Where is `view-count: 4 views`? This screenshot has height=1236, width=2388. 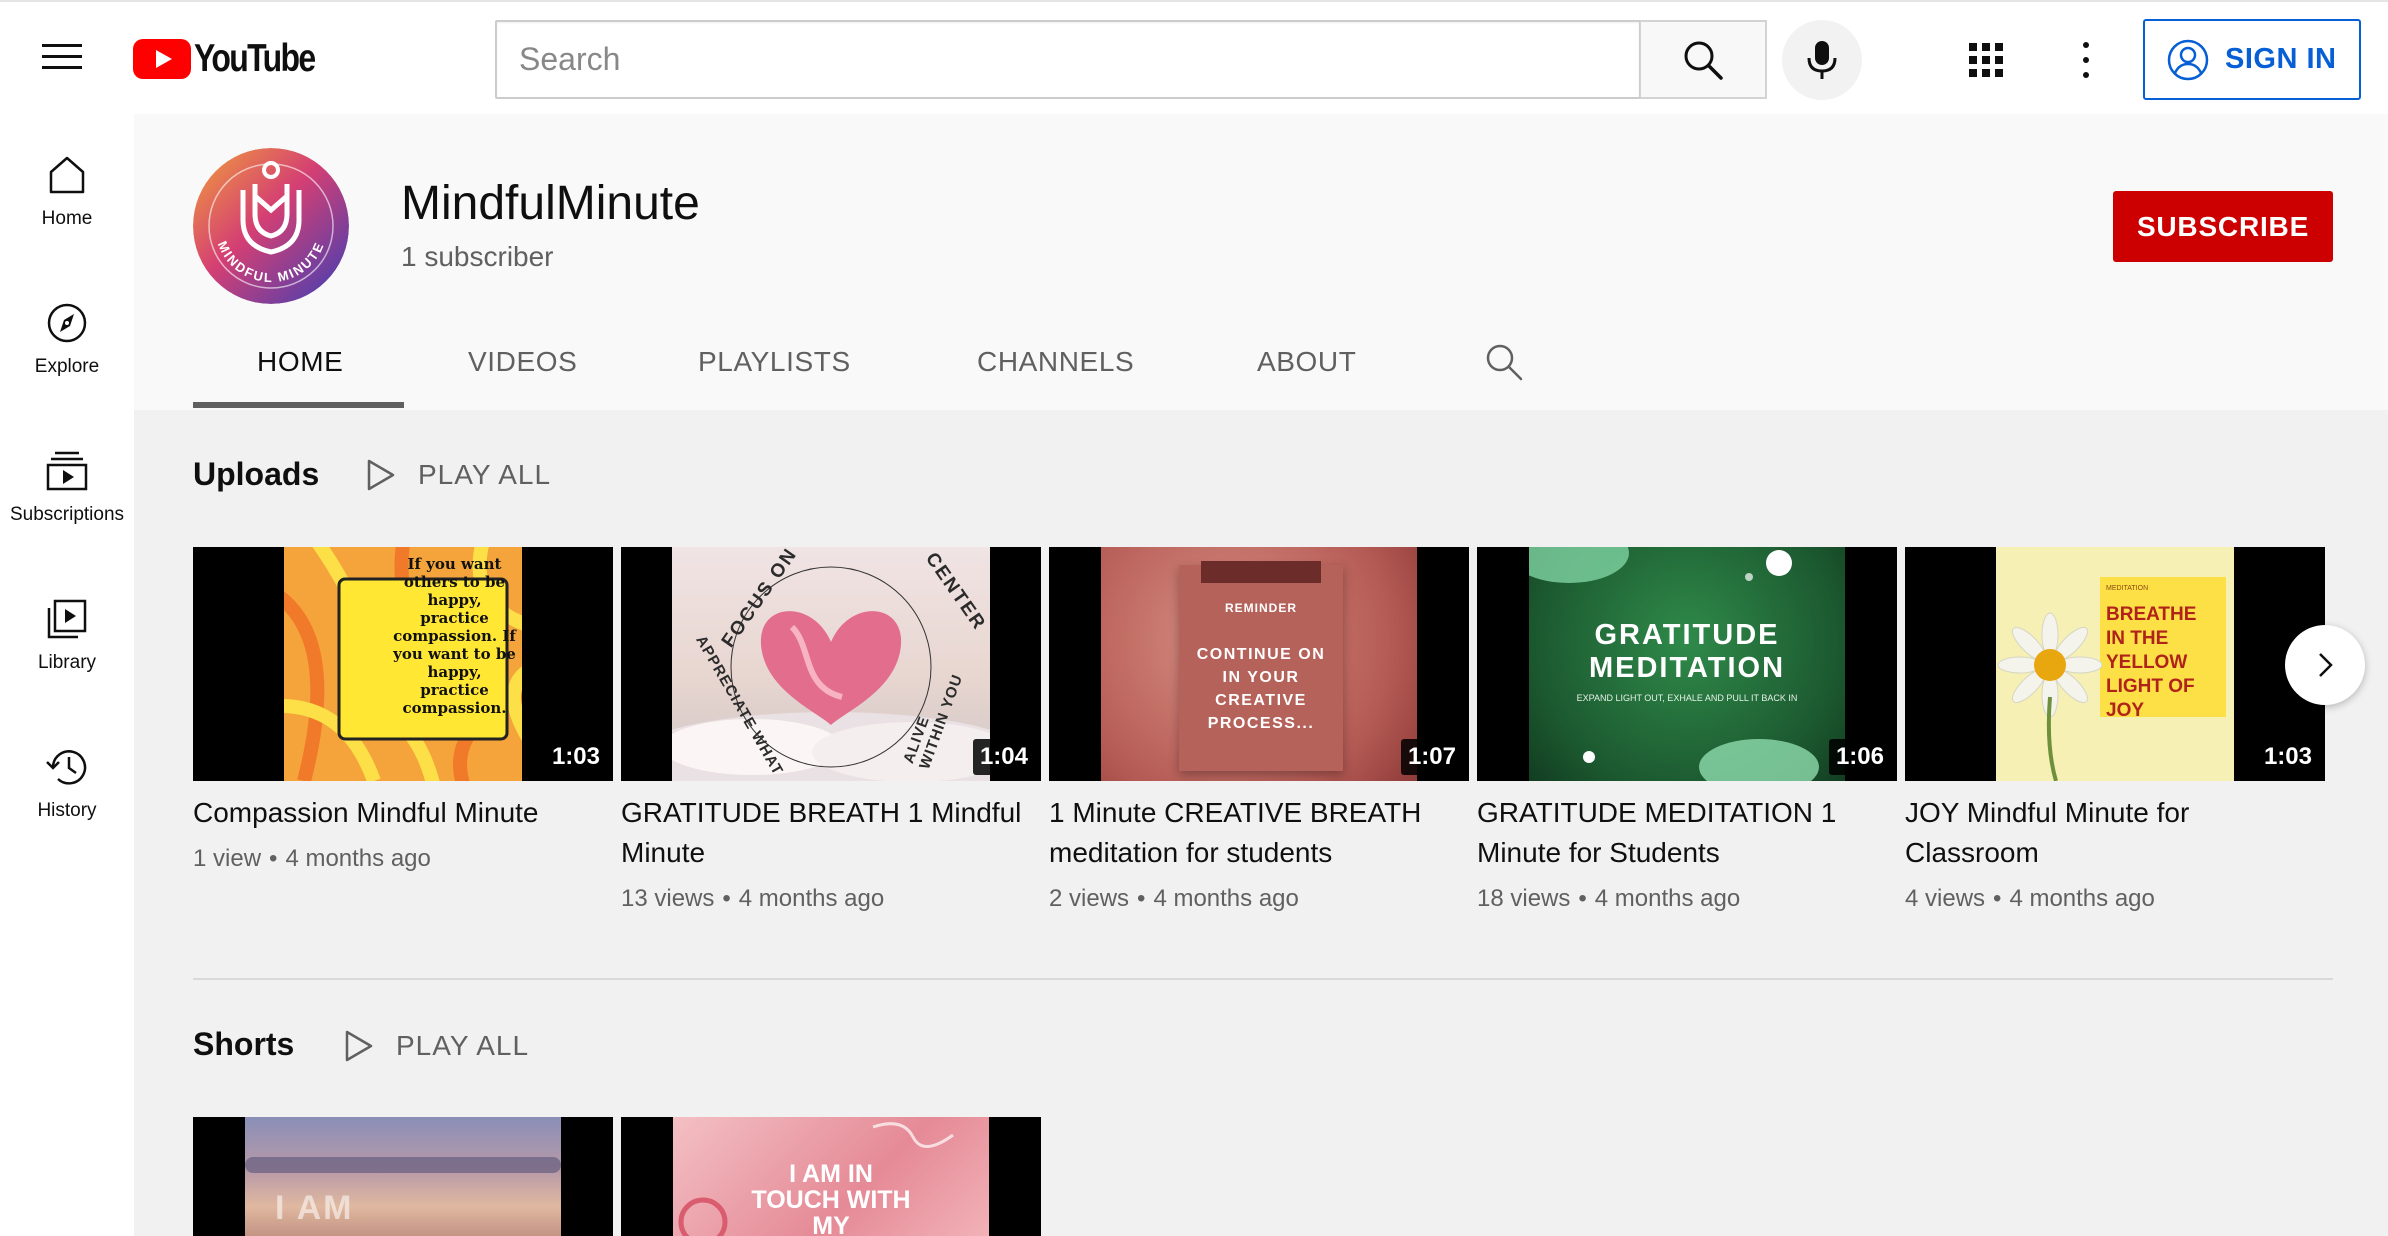 view-count: 4 views is located at coordinates (1945, 898).